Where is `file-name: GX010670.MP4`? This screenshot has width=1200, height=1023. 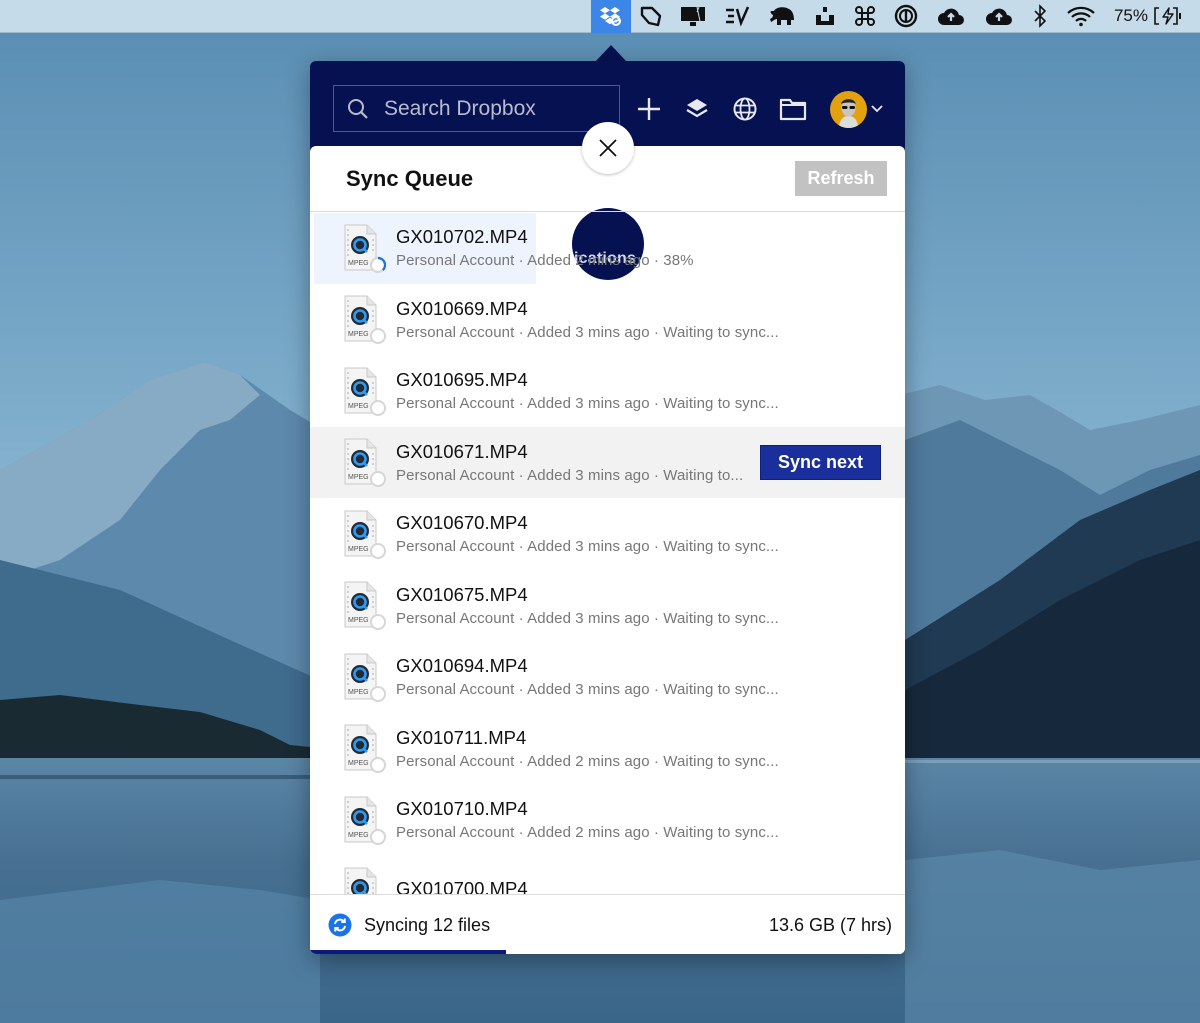 file-name: GX010670.MP4 is located at coordinates (462, 523).